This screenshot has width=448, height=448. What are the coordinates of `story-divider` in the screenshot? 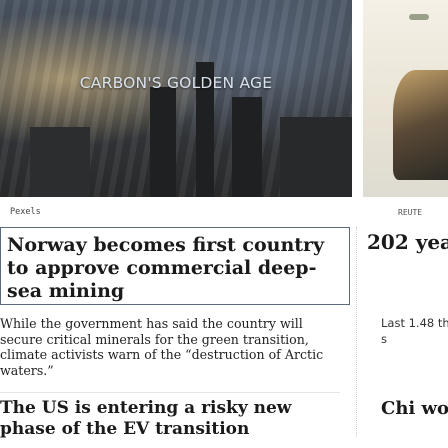 It's located at (170, 392).